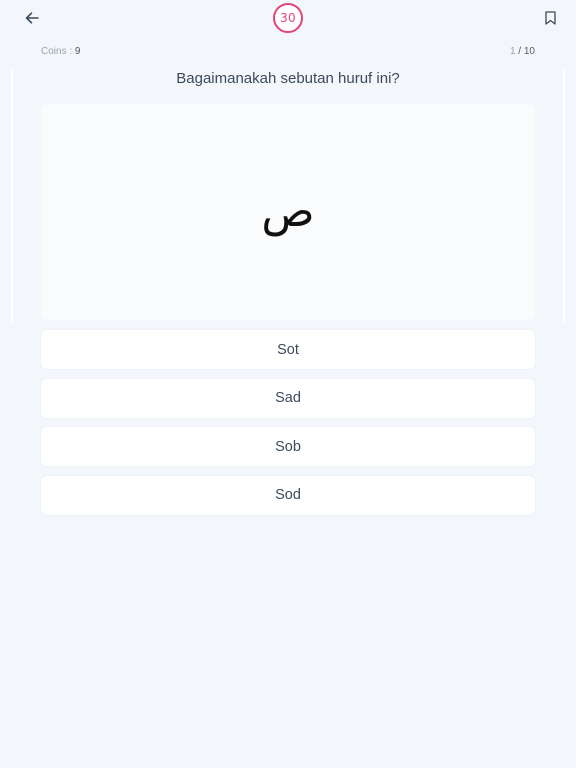  I want to click on total-questions: 10, so click(529, 51).